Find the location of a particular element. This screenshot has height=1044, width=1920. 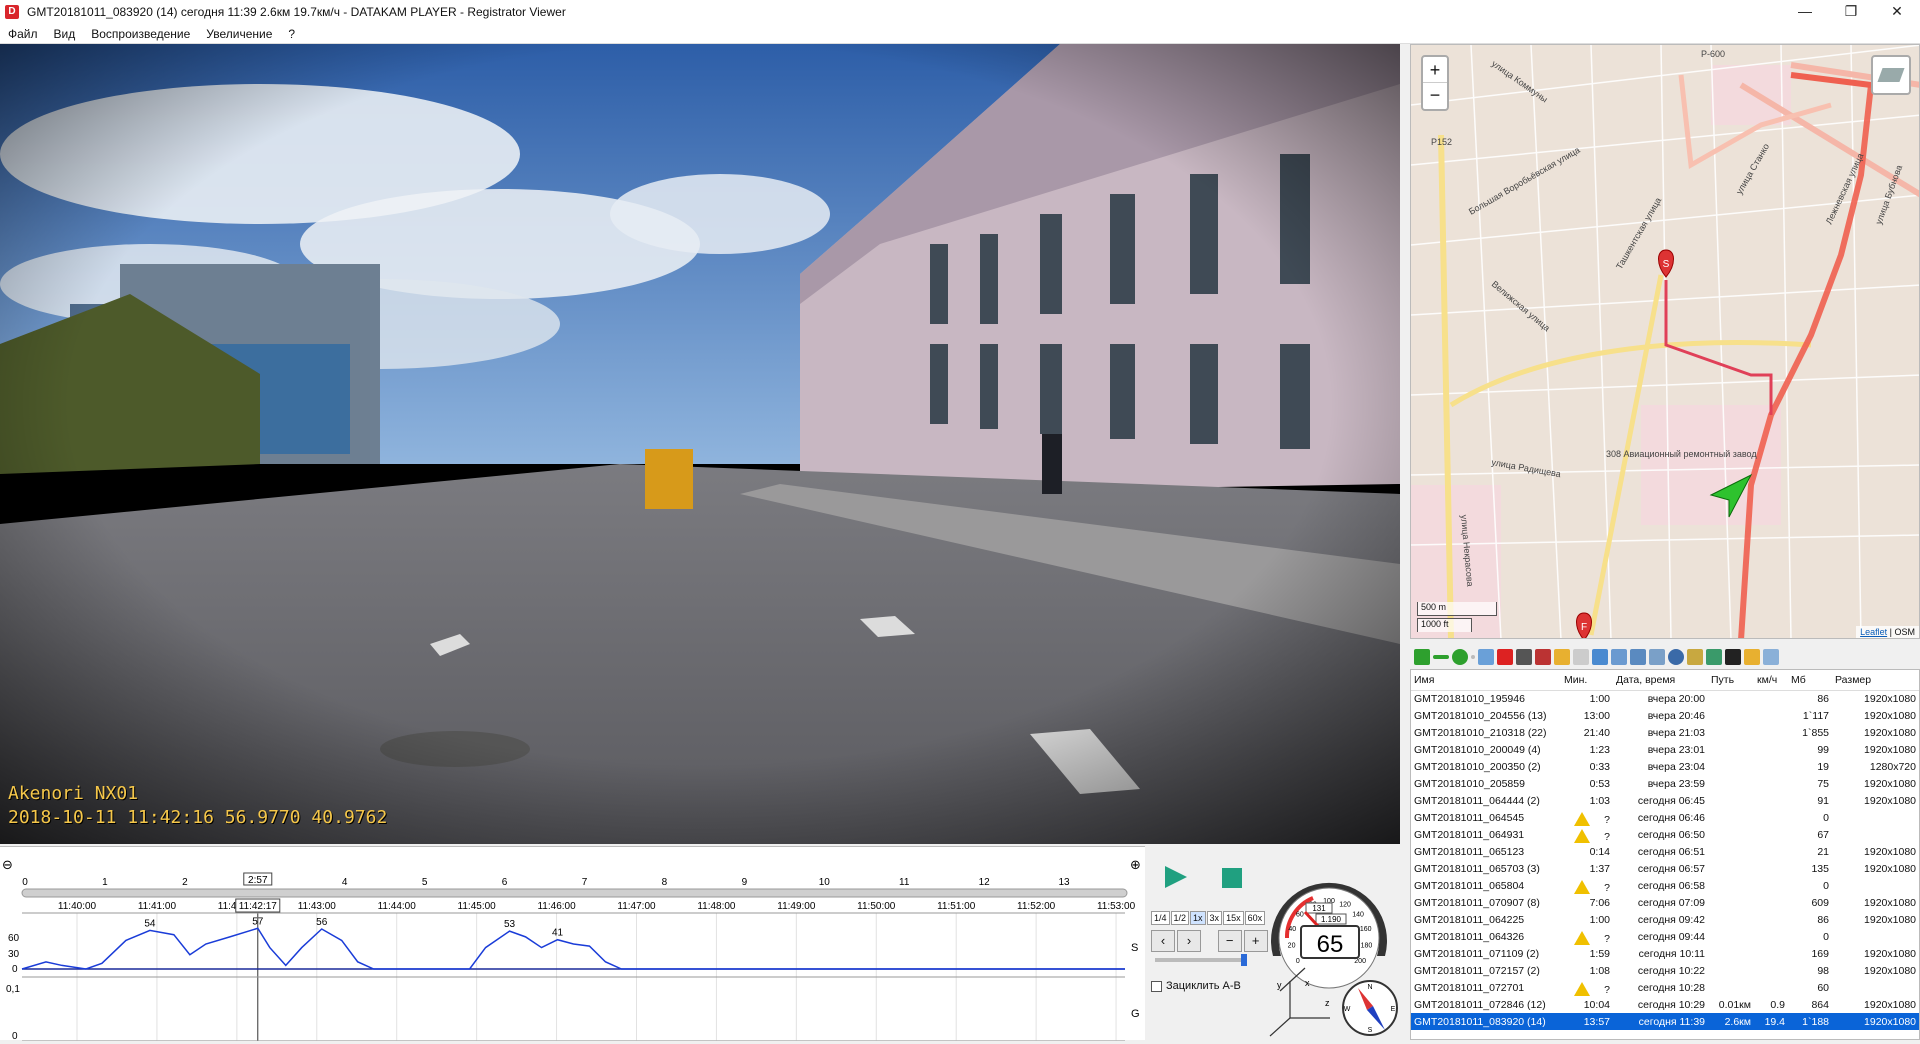

map-zoom-out-button: − is located at coordinates (1435, 96).